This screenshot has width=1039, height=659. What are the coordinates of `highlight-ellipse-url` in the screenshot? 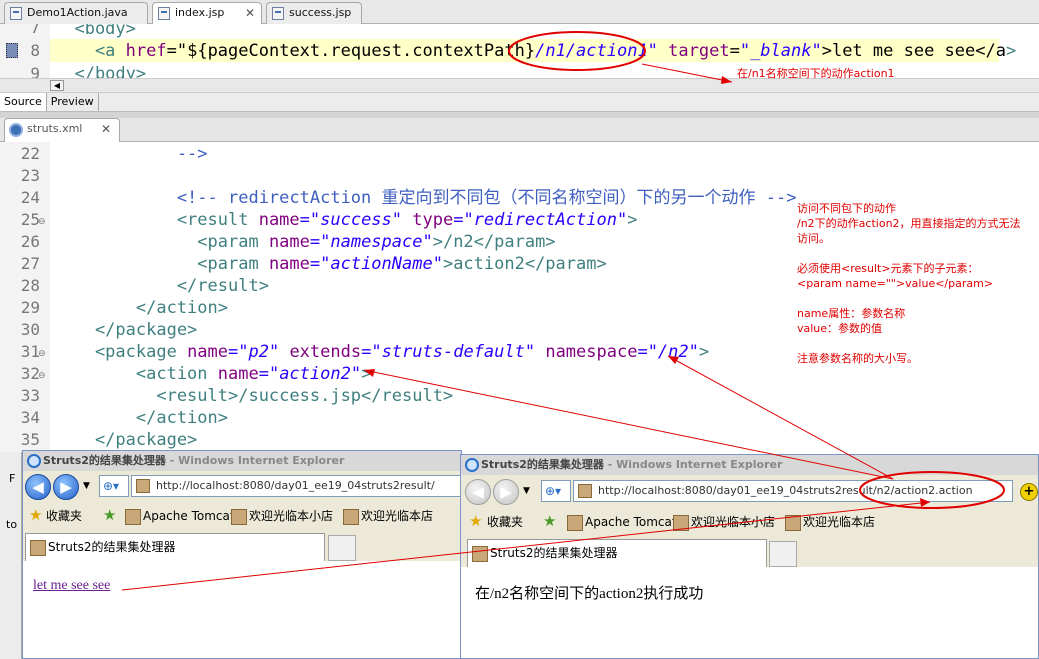 It's located at (932, 490).